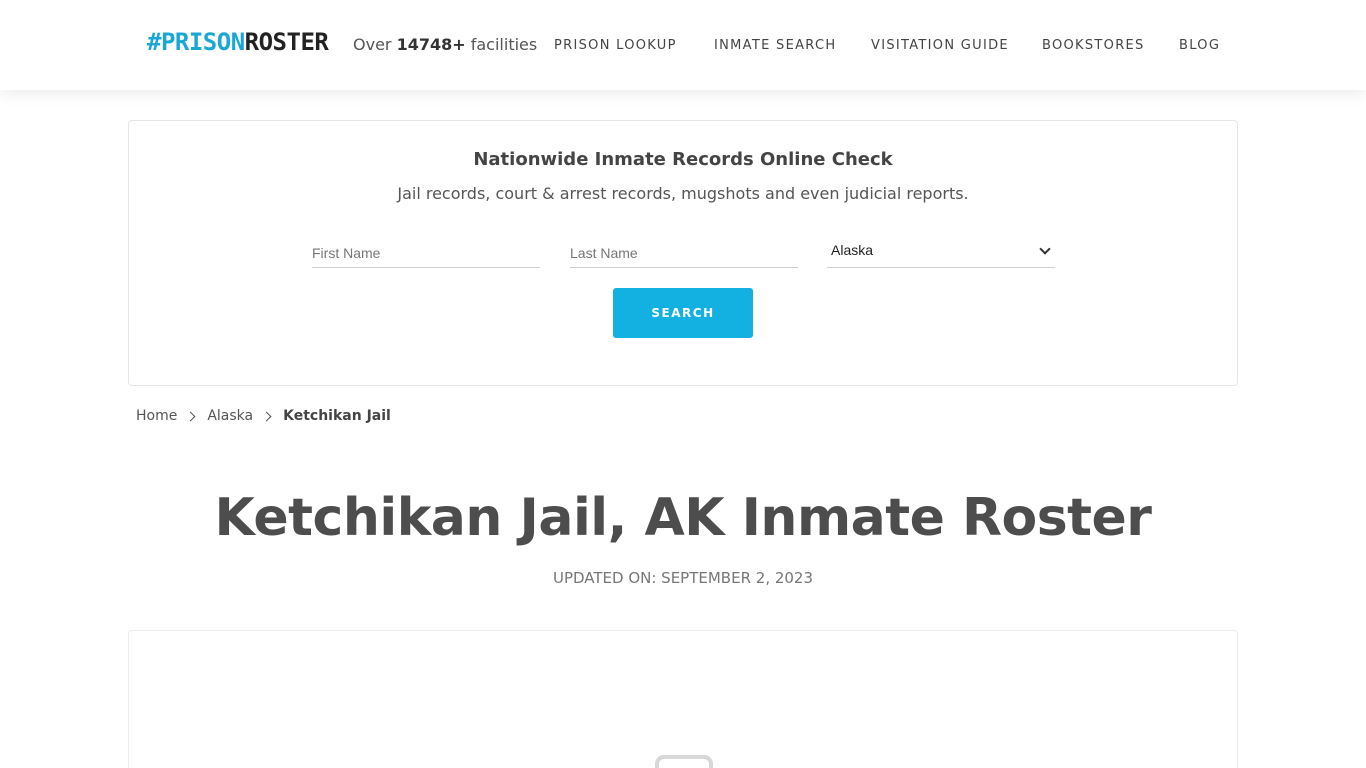 The image size is (1366, 768). I want to click on state-select-value: Alaska, so click(852, 250).